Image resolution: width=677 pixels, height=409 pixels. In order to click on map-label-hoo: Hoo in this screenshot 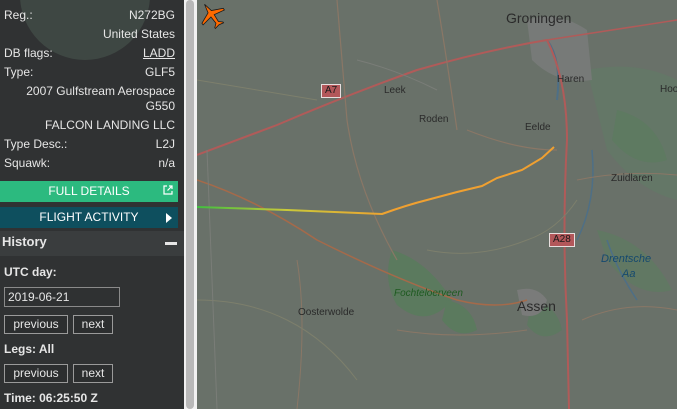, I will do `click(668, 89)`.